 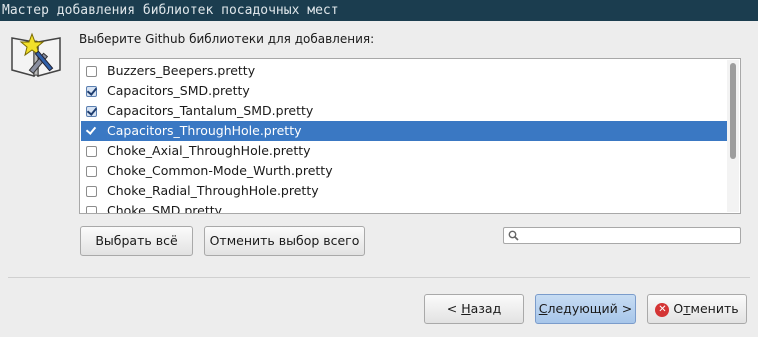 What do you see at coordinates (178, 90) in the screenshot?
I see `library-name: Capacitors_SMD.pretty` at bounding box center [178, 90].